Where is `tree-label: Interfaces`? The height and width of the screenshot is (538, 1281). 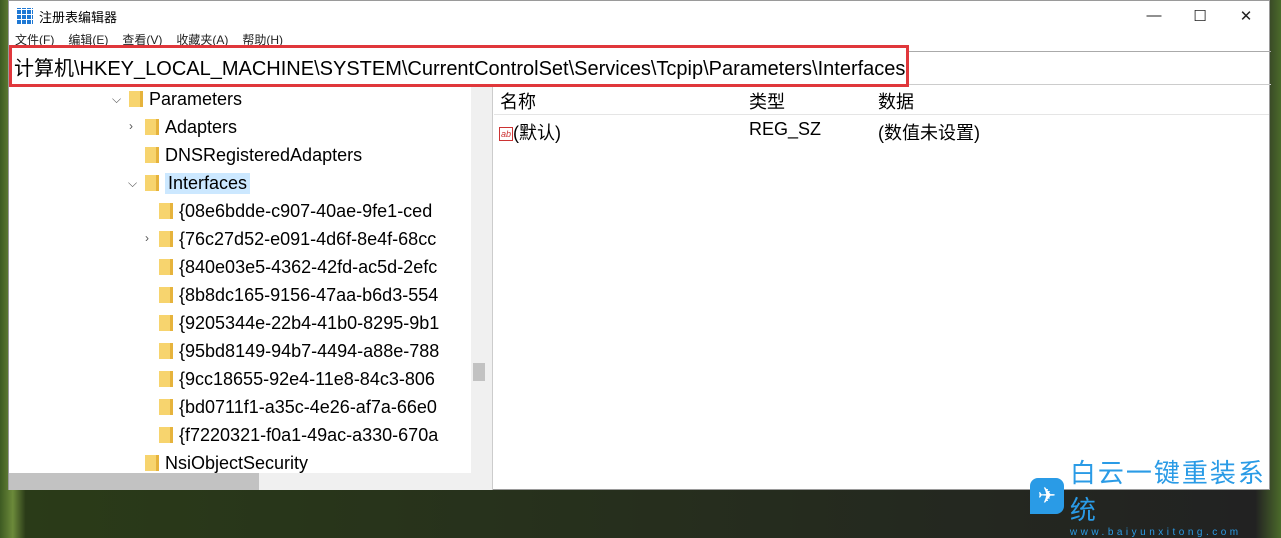 tree-label: Interfaces is located at coordinates (208, 183).